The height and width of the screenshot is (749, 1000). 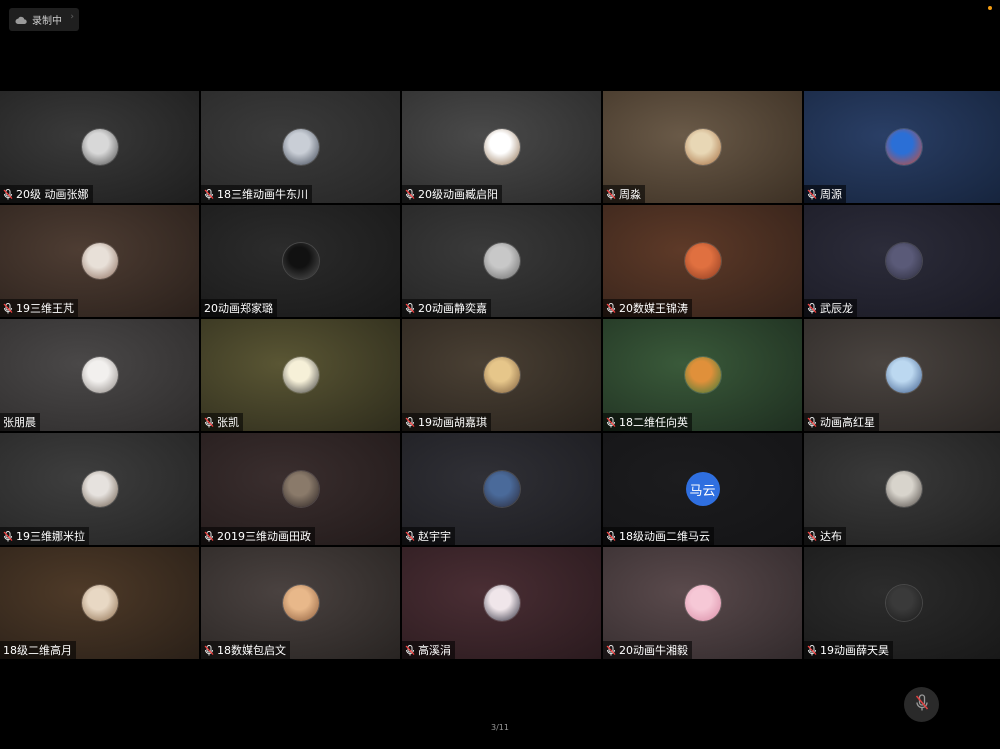 What do you see at coordinates (836, 308) in the screenshot?
I see `participant-name: 武辰龙` at bounding box center [836, 308].